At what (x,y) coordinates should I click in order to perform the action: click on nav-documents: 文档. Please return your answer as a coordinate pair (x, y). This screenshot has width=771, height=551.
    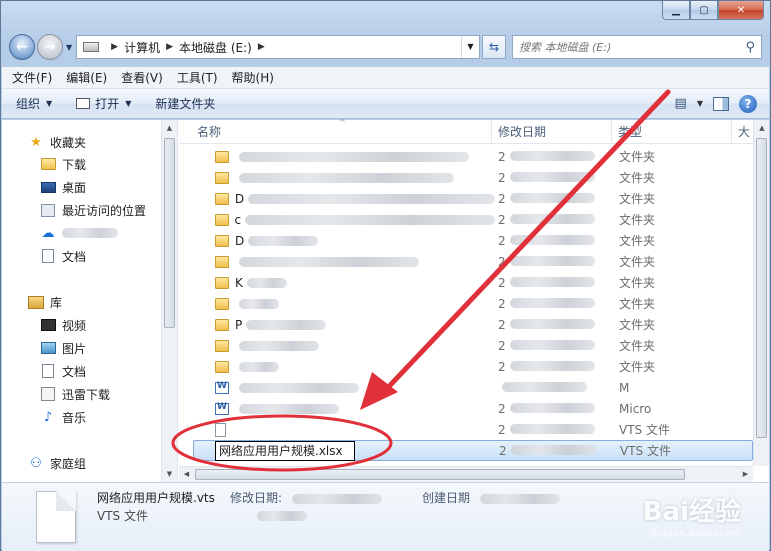
    Looking at the image, I should click on (63, 256).